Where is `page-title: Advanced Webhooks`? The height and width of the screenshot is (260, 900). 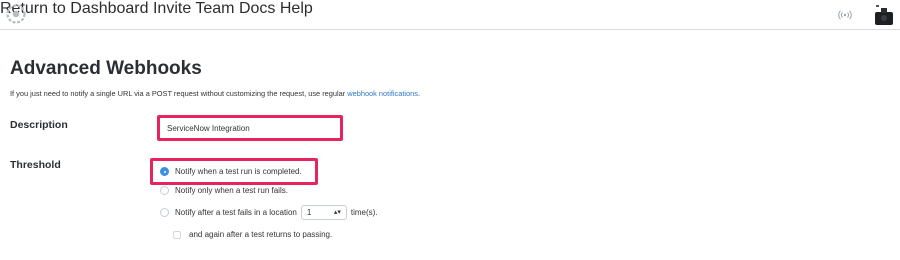
page-title: Advanced Webhooks is located at coordinates (106, 68).